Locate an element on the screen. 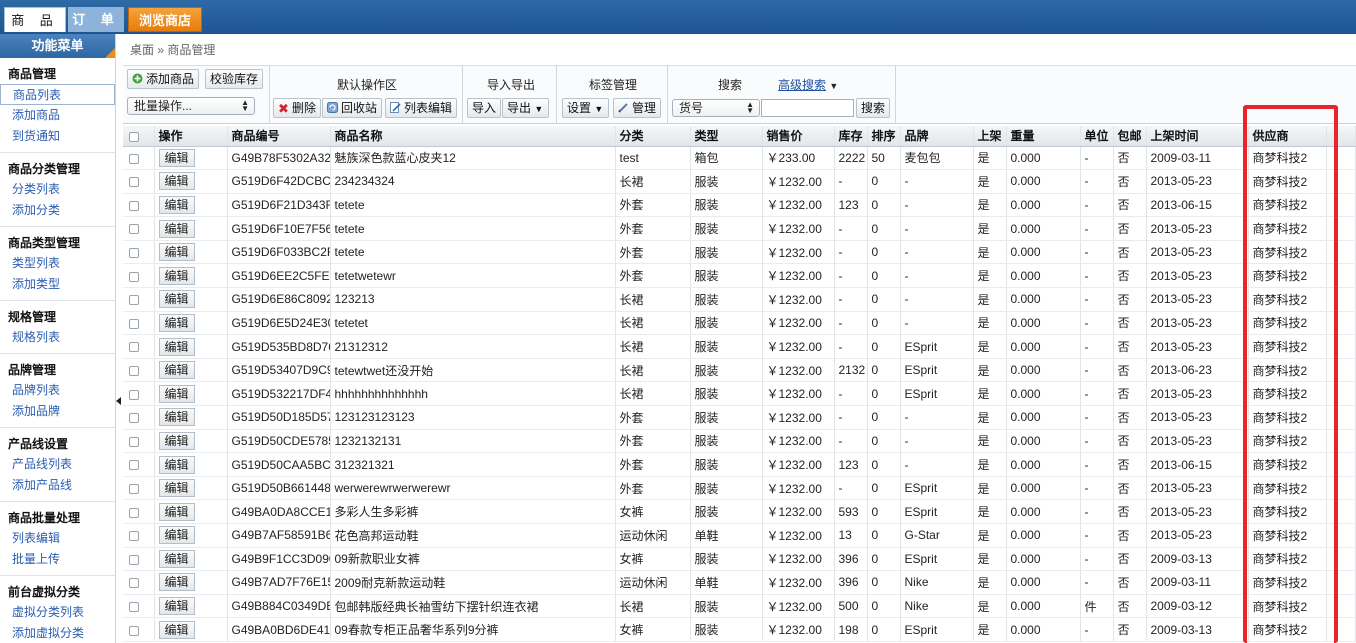 This screenshot has height=643, width=1356. sidebar-item: 类型列表 is located at coordinates (57, 263).